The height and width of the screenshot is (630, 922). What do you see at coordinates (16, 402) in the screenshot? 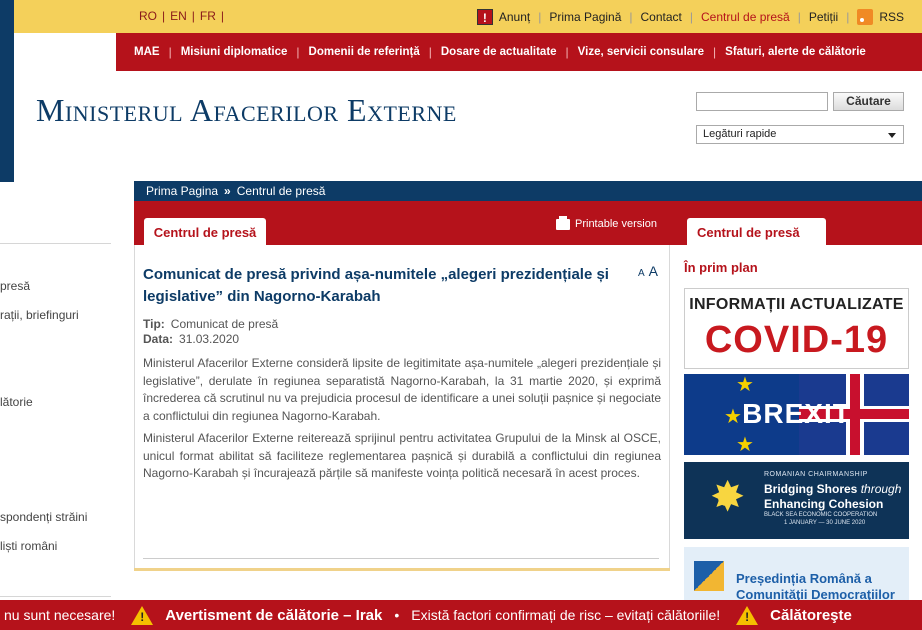
I see `sidebar-item-calatorie: lătorie` at bounding box center [16, 402].